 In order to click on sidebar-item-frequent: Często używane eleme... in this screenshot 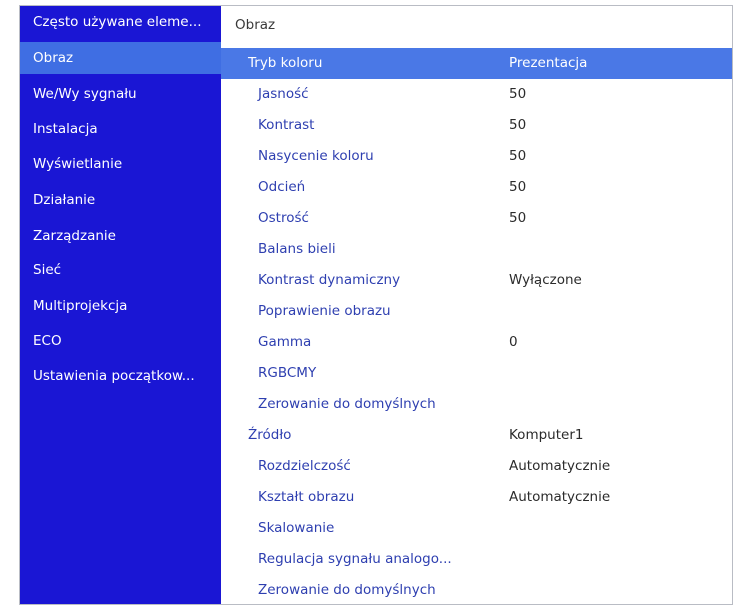, I will do `click(120, 22)`.